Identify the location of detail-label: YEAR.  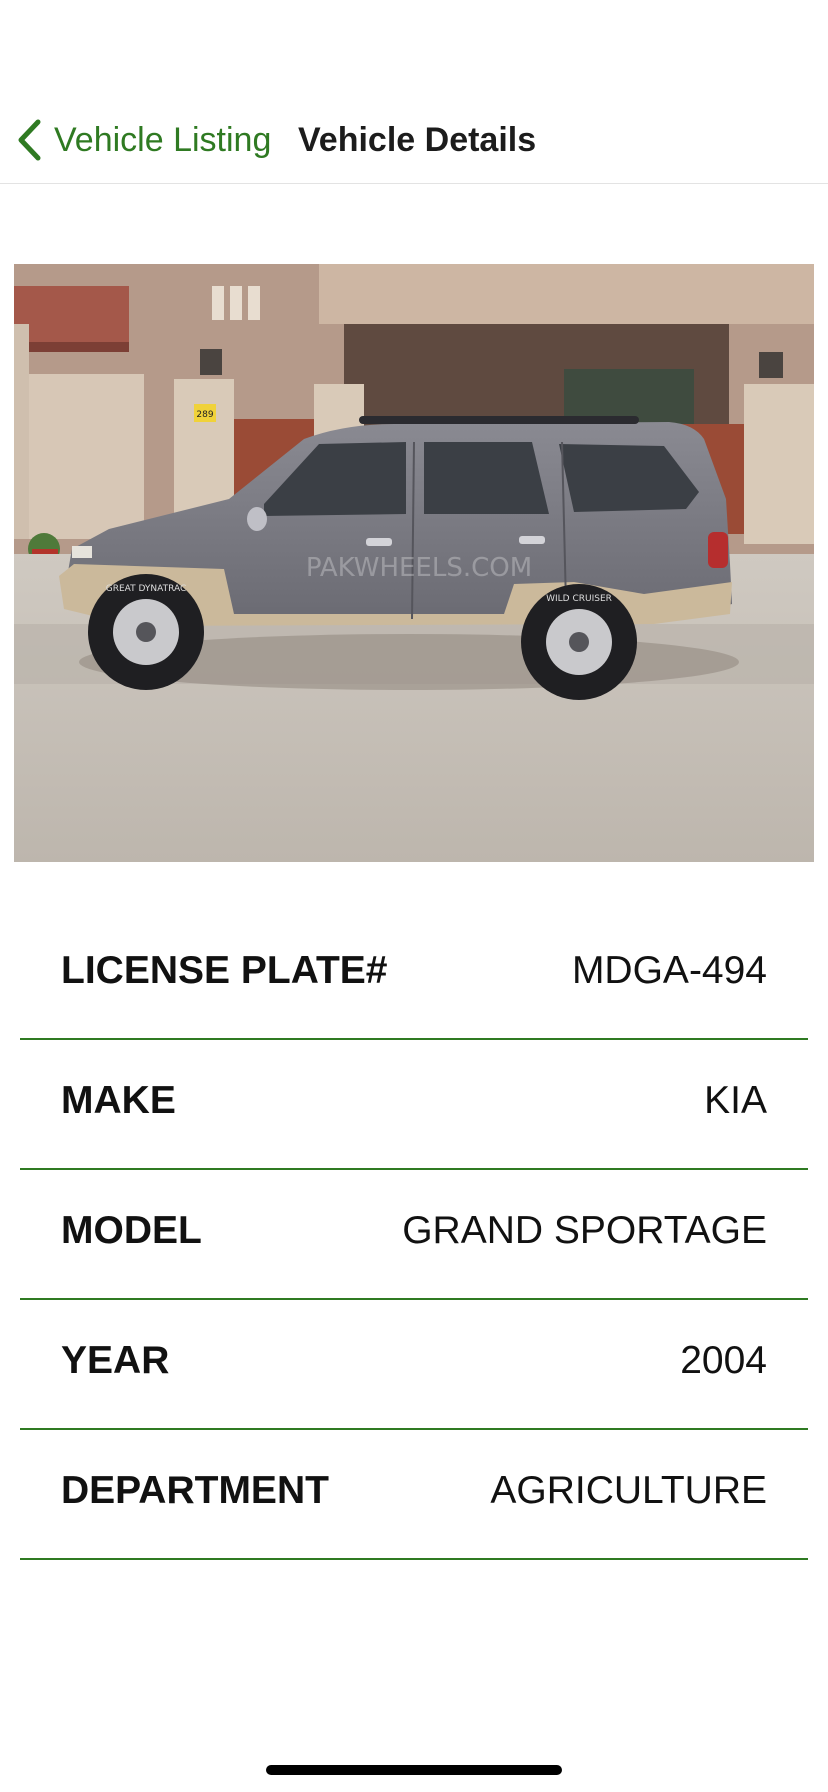
(115, 1360).